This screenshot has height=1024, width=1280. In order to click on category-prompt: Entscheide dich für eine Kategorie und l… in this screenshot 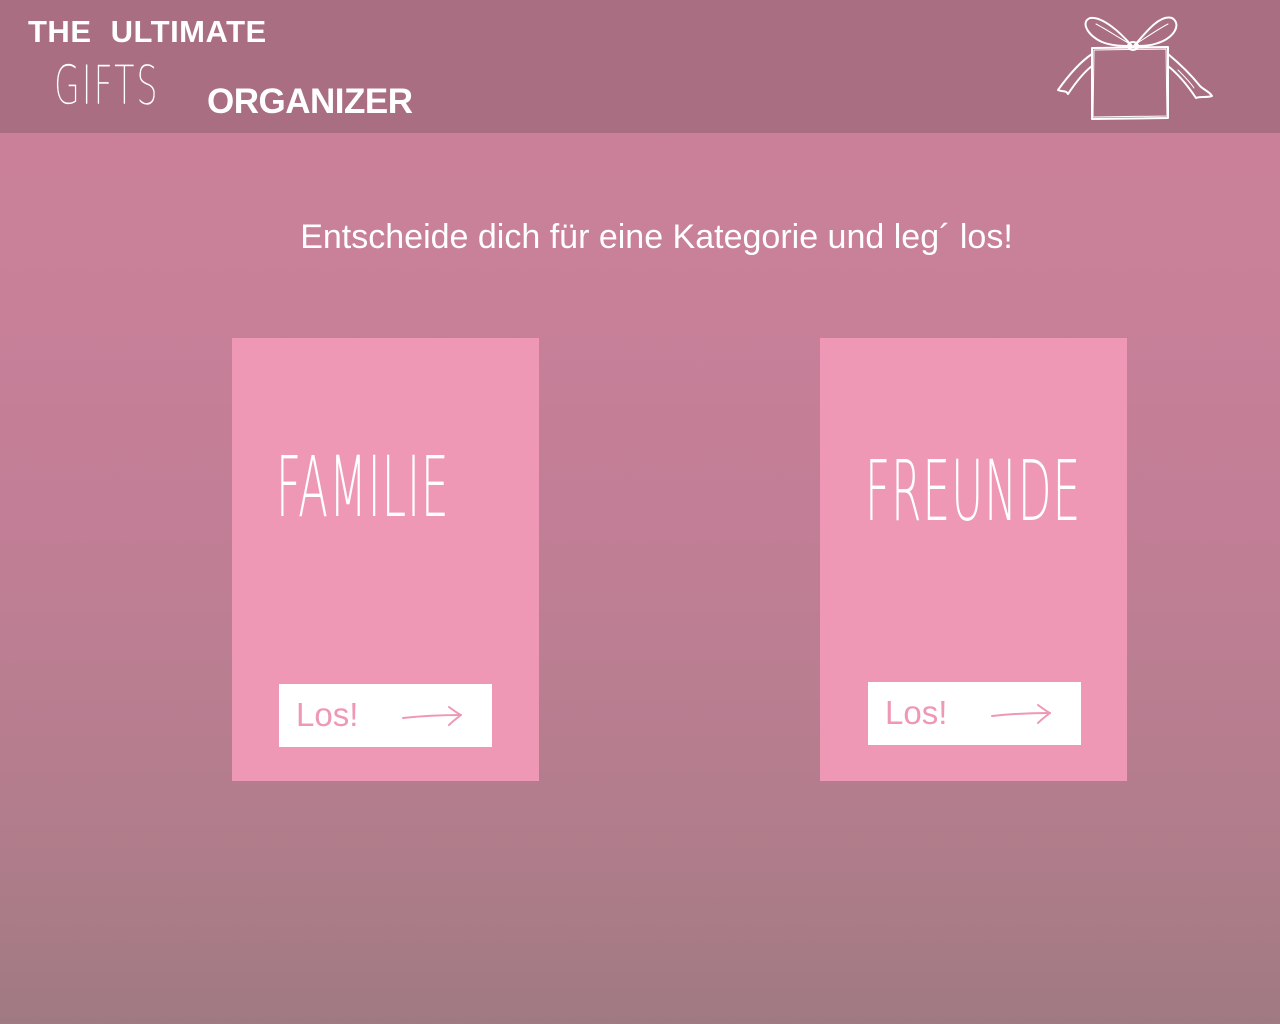, I will do `click(656, 237)`.